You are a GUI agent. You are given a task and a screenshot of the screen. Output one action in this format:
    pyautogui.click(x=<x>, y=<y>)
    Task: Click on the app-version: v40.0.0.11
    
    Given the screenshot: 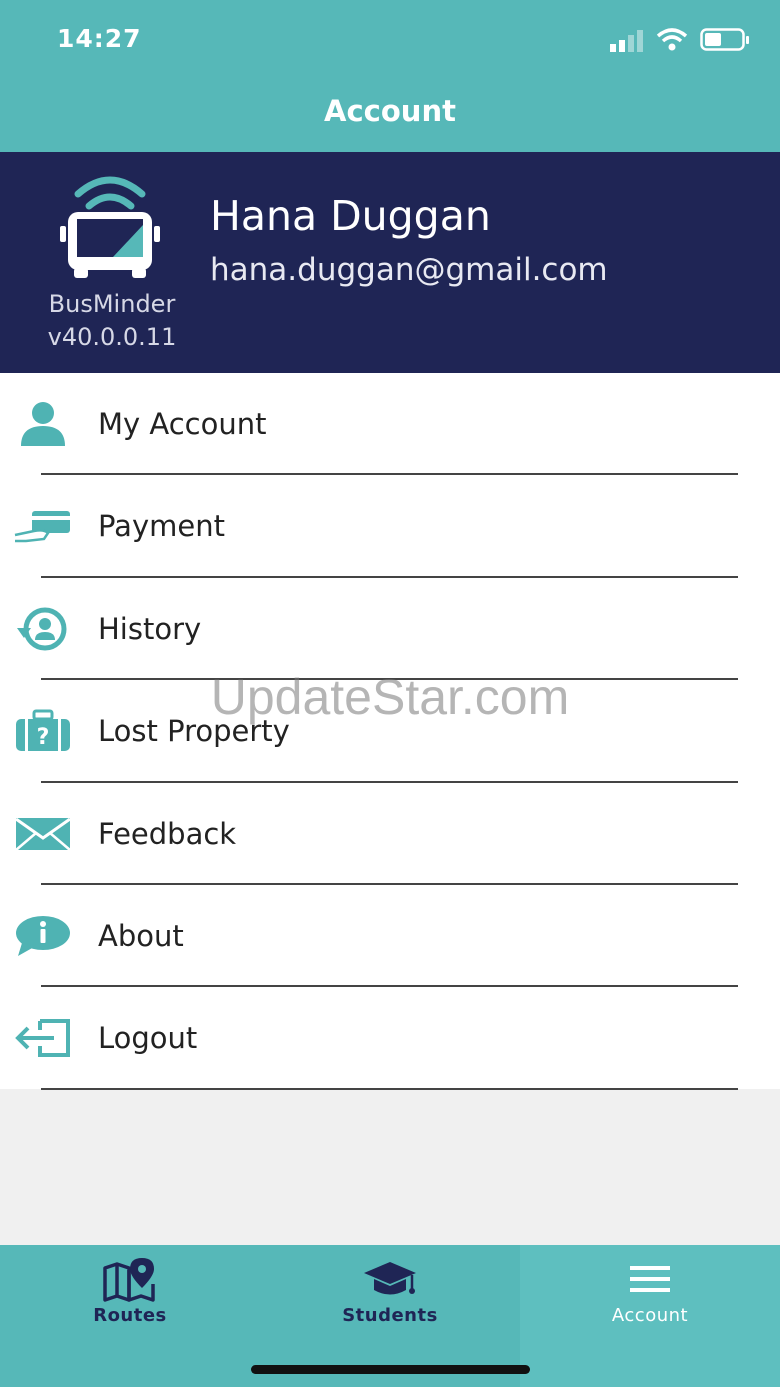 What is the action you would take?
    pyautogui.click(x=112, y=337)
    